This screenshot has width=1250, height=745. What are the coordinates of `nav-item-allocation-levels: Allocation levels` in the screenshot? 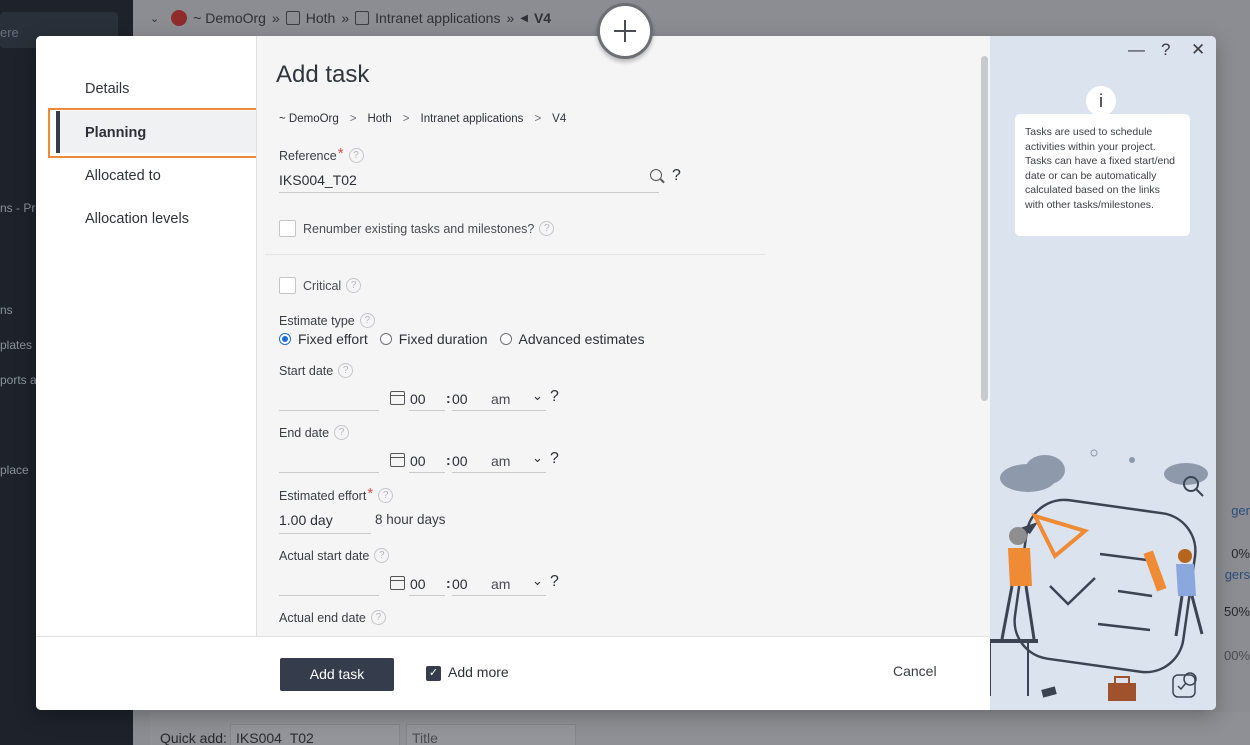 It's located at (137, 219).